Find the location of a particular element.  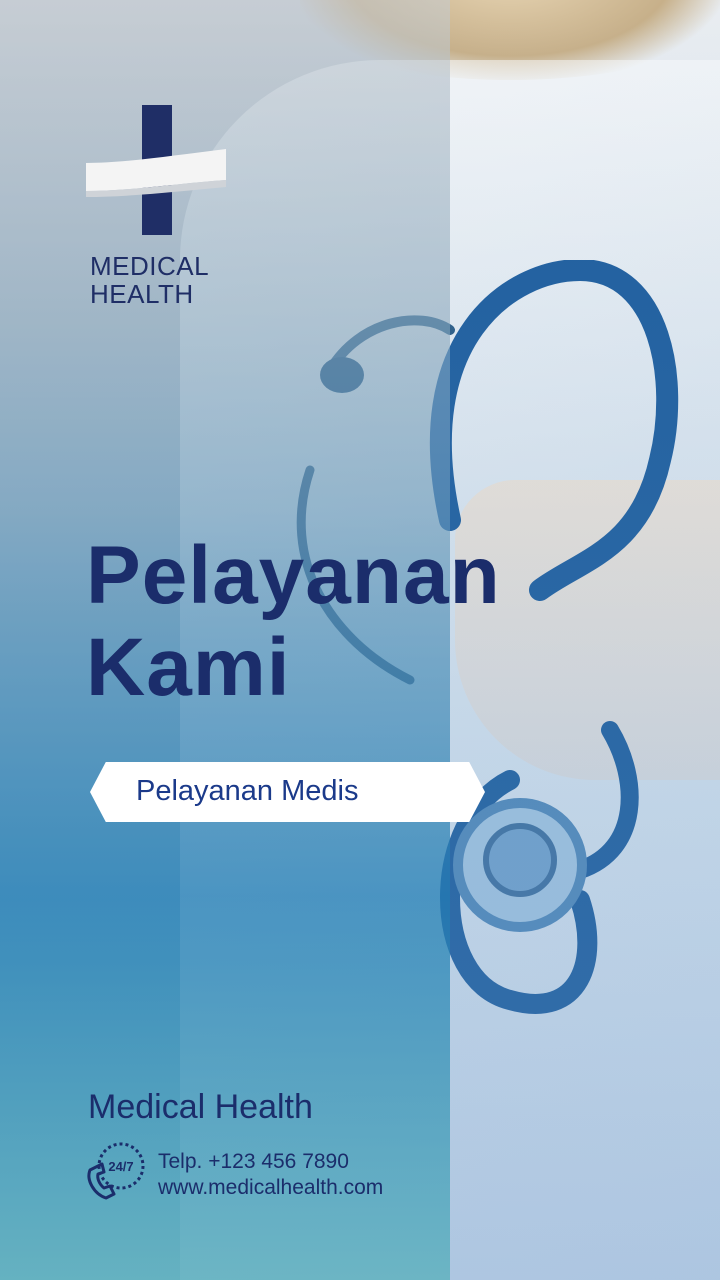

page-title: Pelayanan Kami is located at coordinates (293, 622).